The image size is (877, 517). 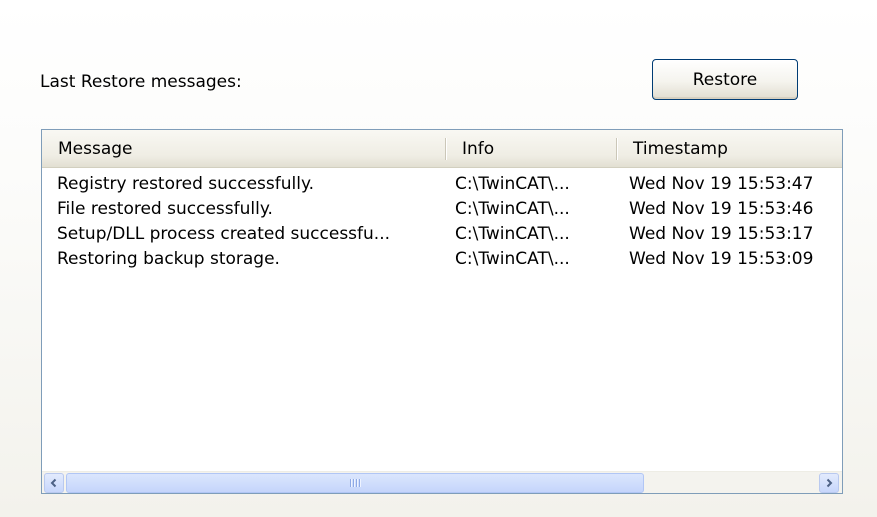 I want to click on column-header-message: Message, so click(x=242, y=148).